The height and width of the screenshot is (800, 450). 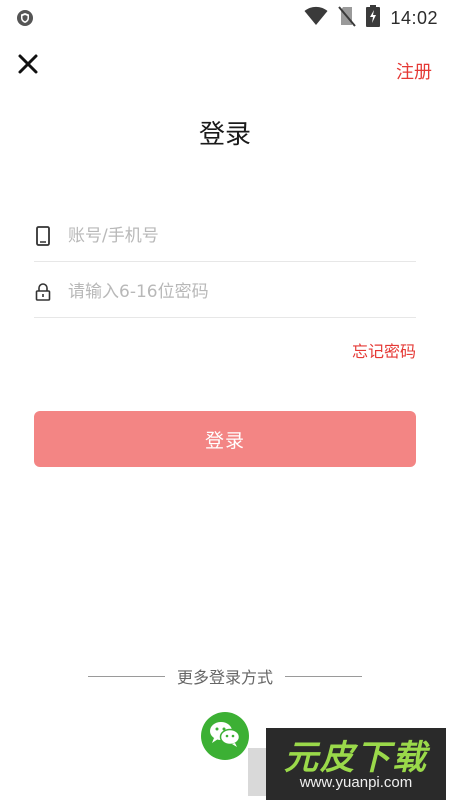 I want to click on watermark: 元皮下载 www.yuanpi.com, so click(x=349, y=762).